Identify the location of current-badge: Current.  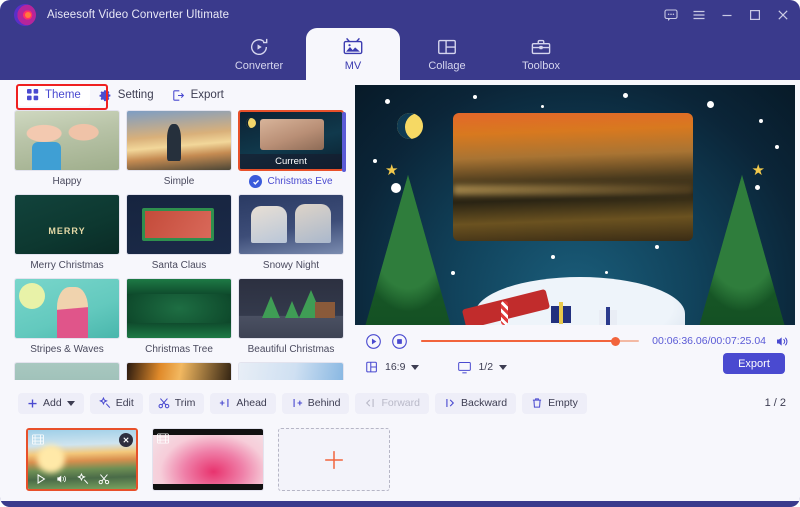
(291, 161).